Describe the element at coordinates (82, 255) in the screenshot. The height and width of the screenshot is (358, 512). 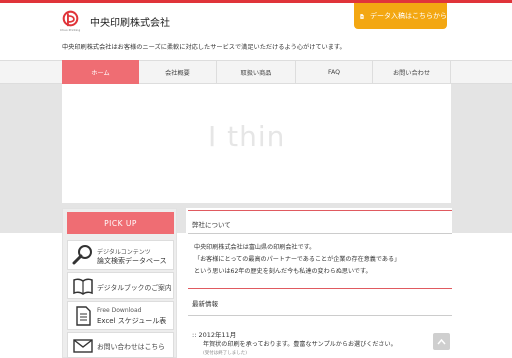
I see `magnifier-icon` at that location.